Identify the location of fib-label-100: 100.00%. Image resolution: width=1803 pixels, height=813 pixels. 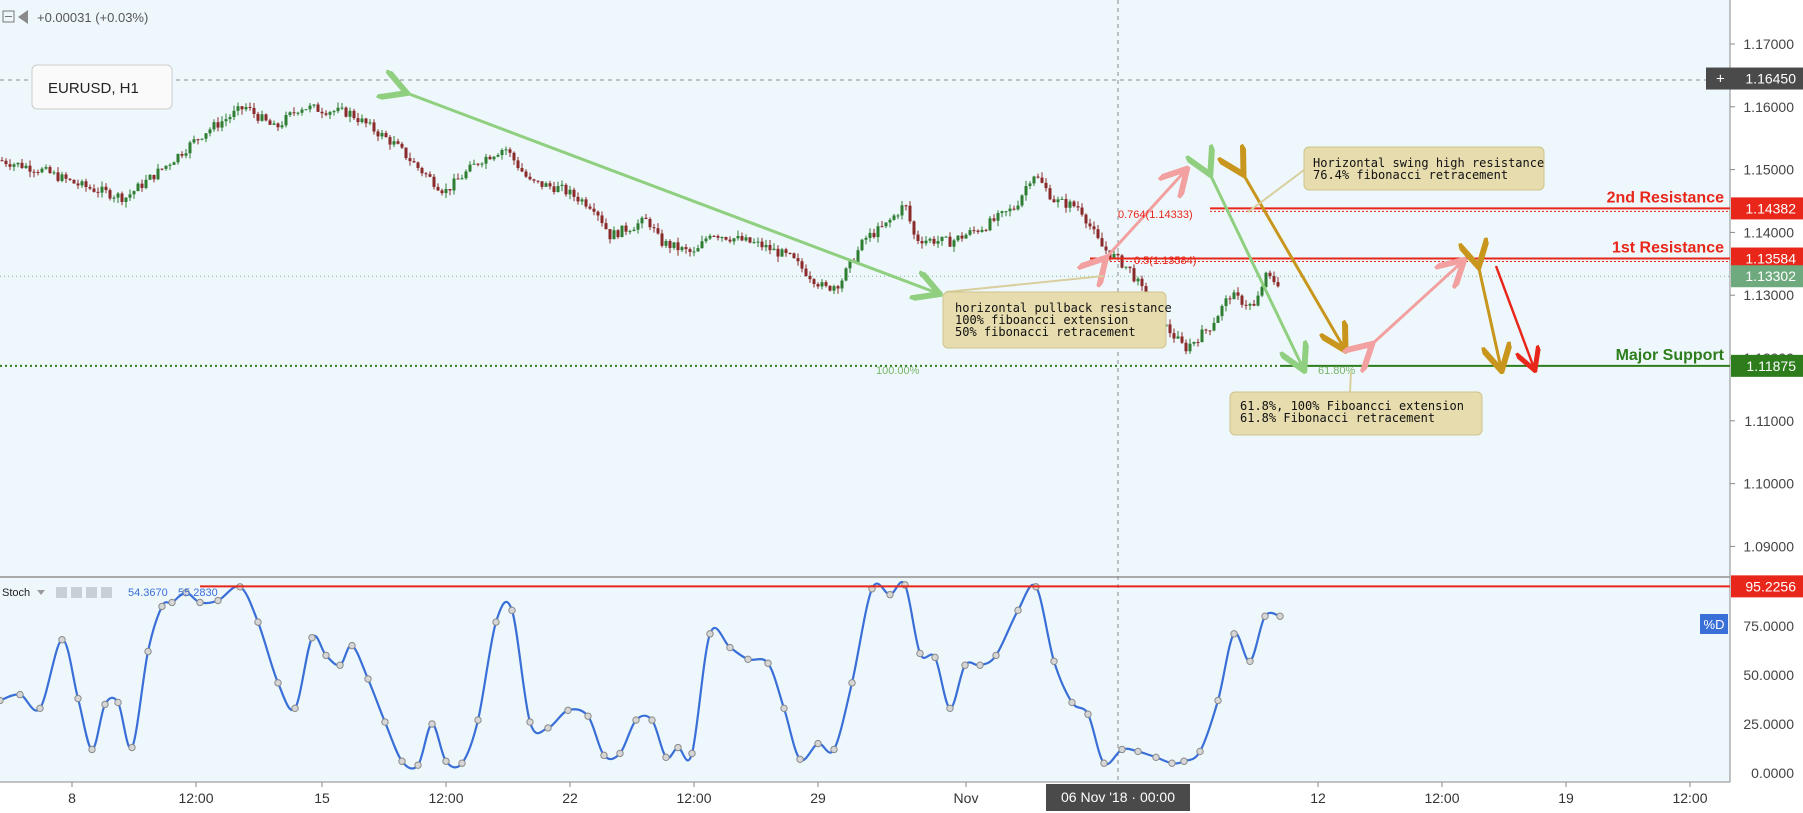
(898, 371).